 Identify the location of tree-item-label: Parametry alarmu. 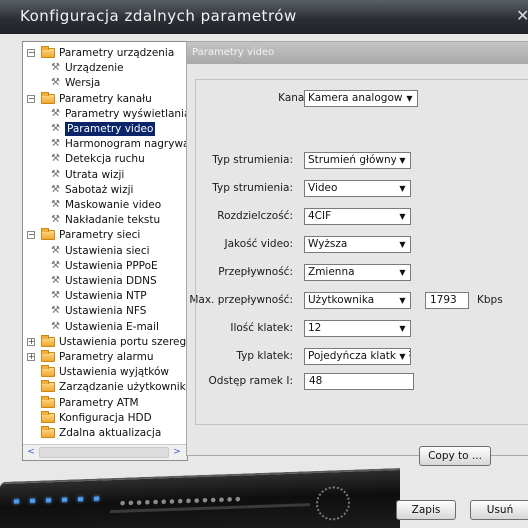
(106, 357).